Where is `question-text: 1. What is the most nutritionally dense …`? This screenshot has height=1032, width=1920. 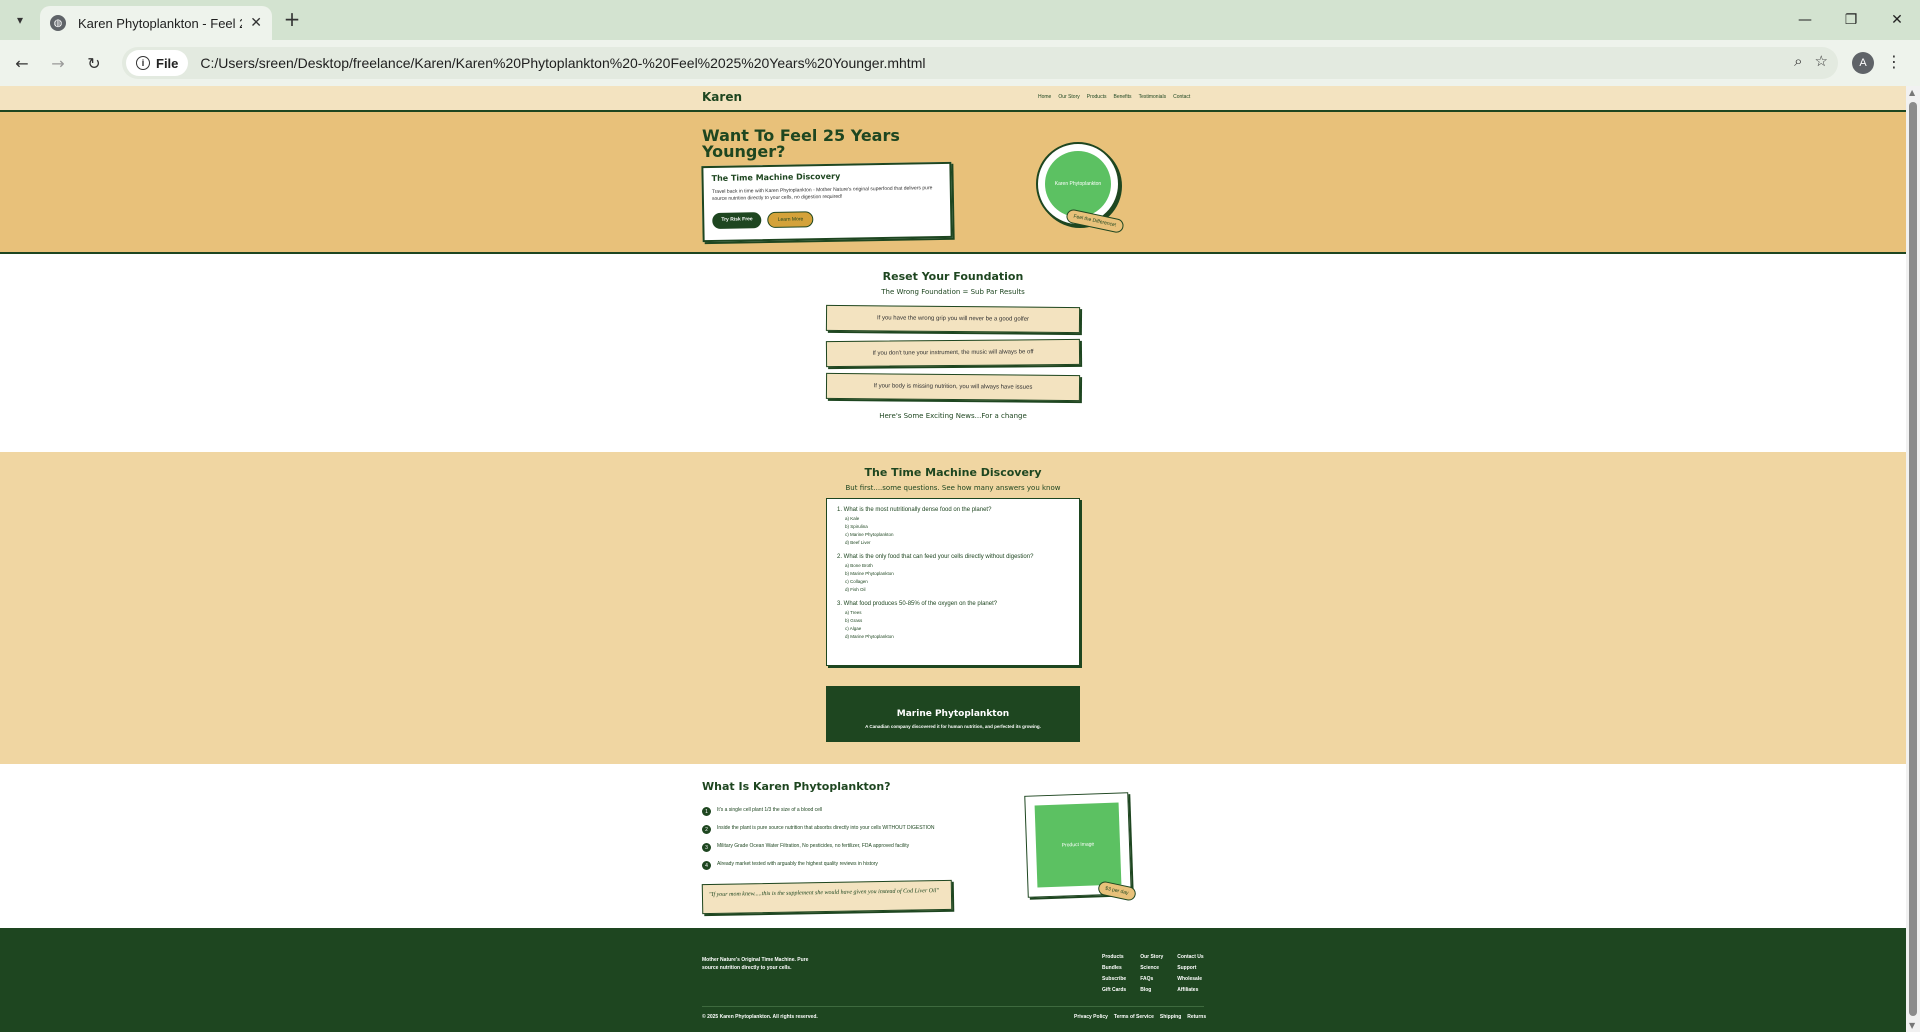 question-text: 1. What is the most nutritionally dense … is located at coordinates (914, 510).